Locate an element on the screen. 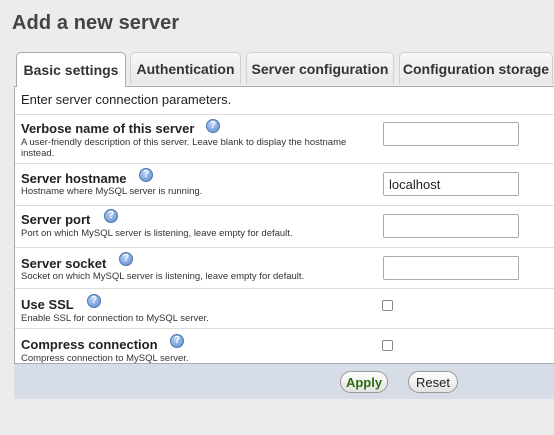 The width and height of the screenshot is (554, 435). tab-server-configuration: Server configuration is located at coordinates (320, 68).